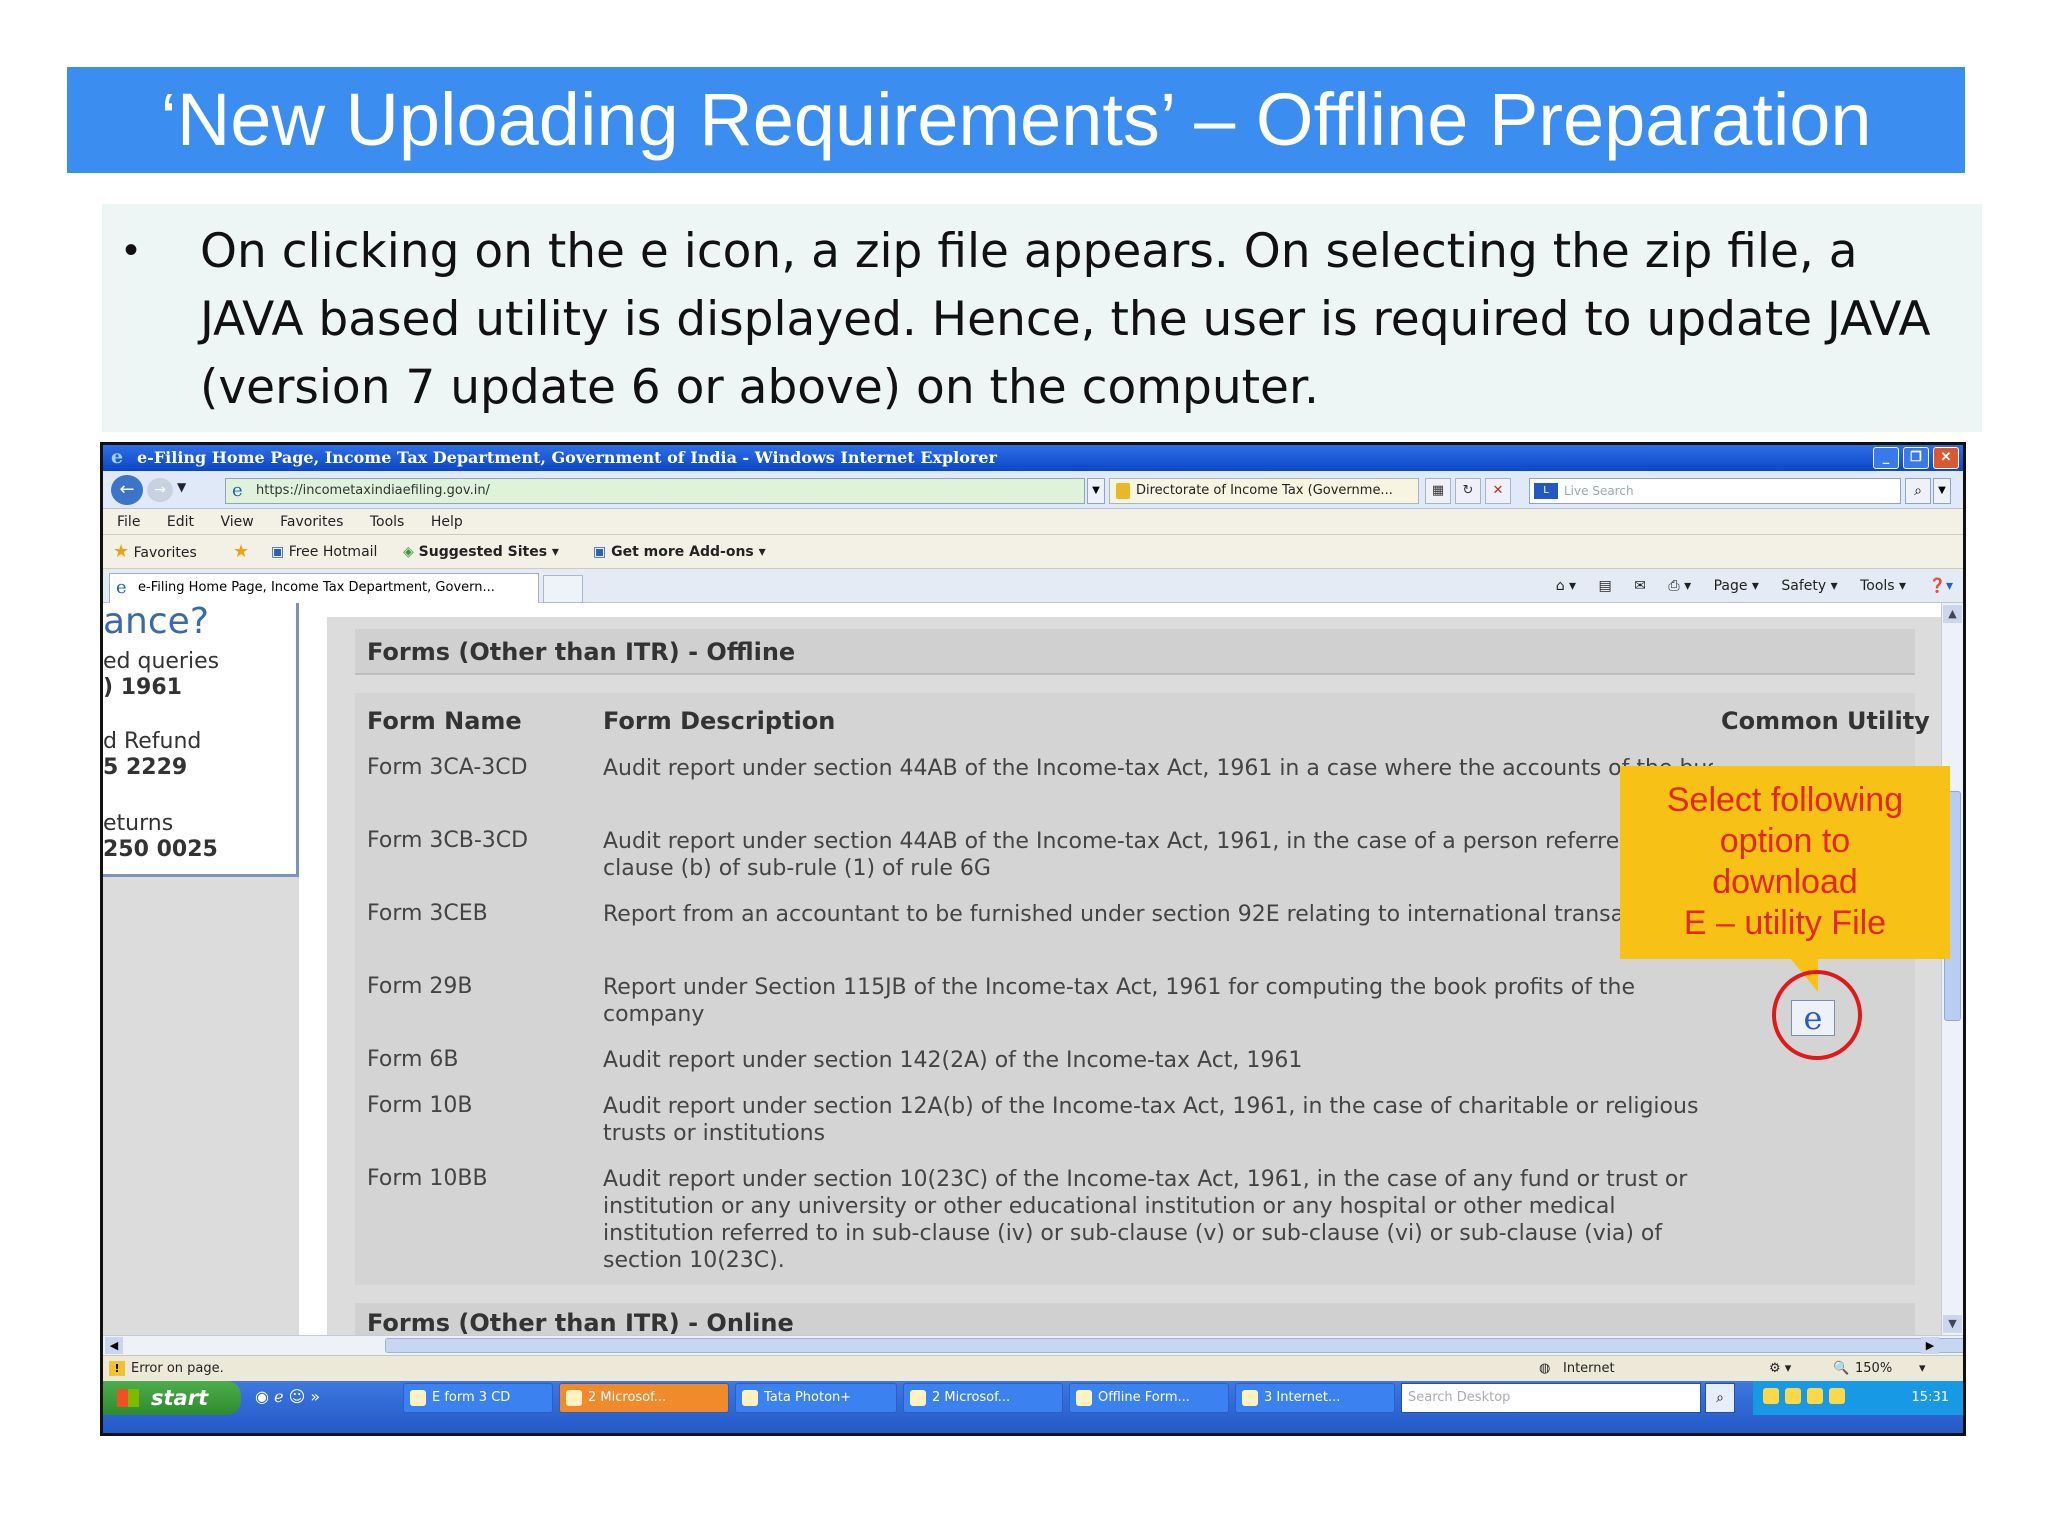 The image size is (2048, 1536). I want to click on live-search-input: L Live Search, so click(1715, 491).